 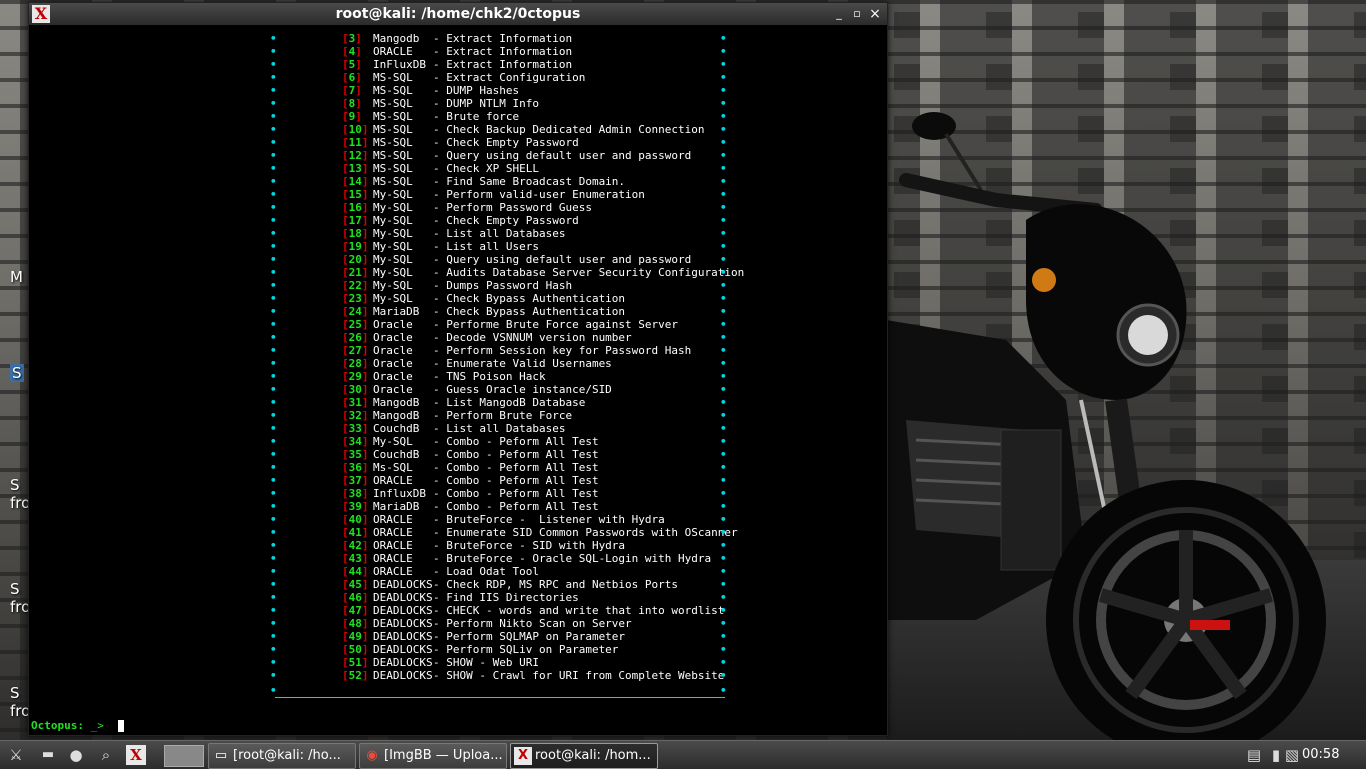 I want to click on menu-row: • [38] InfluxDB - Combo - Peform All Test •, so click(x=458, y=493).